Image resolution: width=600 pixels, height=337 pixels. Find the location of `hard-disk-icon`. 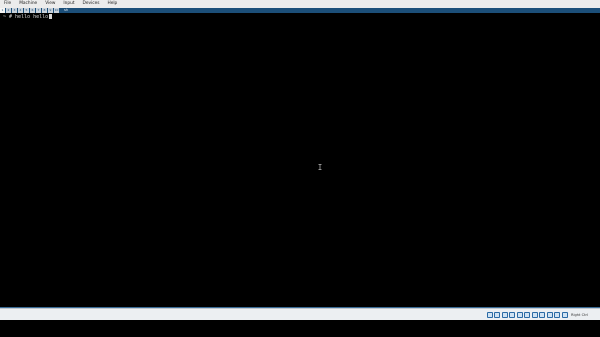

hard-disk-icon is located at coordinates (489, 315).